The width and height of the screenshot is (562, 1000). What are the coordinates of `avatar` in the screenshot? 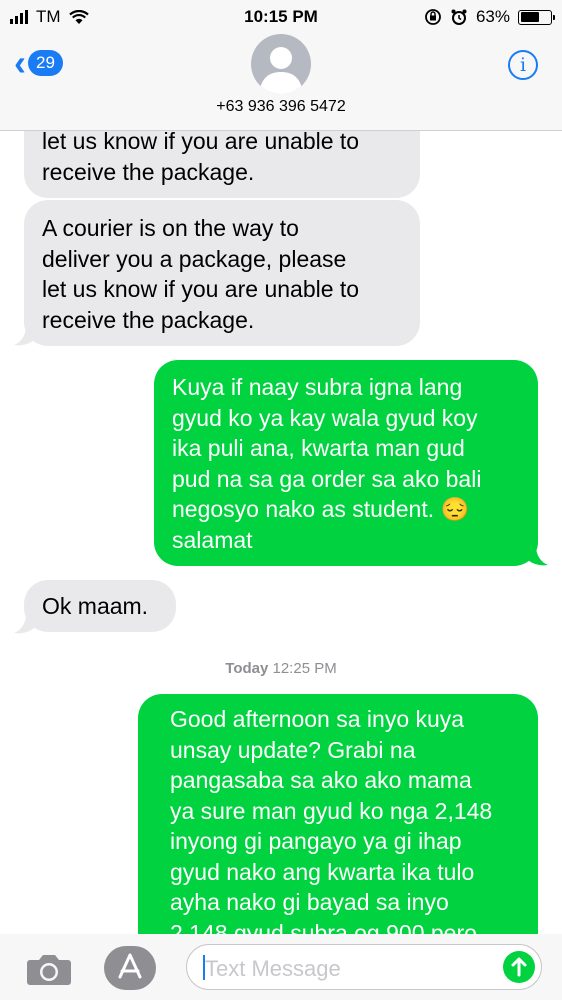 It's located at (281, 64).